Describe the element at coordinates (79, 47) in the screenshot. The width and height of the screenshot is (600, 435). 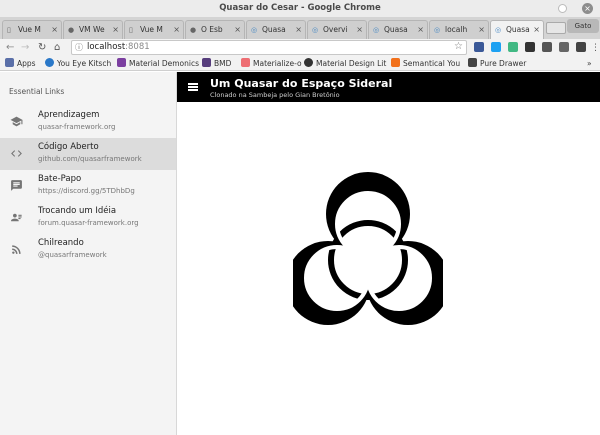
I see `info-icon: ⓘ` at that location.